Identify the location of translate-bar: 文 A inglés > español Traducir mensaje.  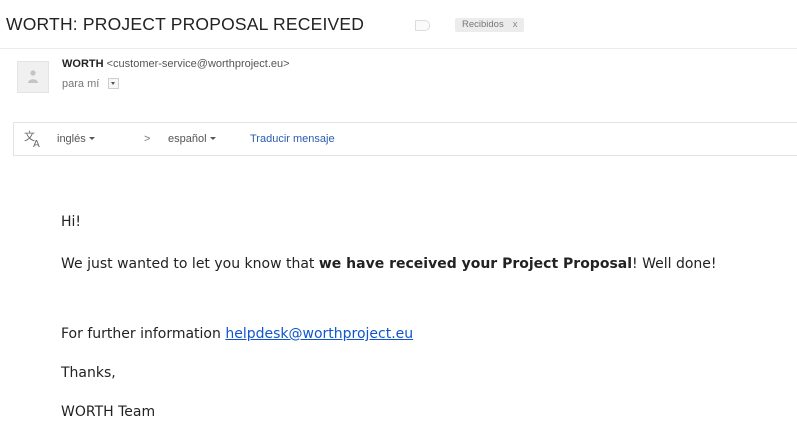
(405, 139).